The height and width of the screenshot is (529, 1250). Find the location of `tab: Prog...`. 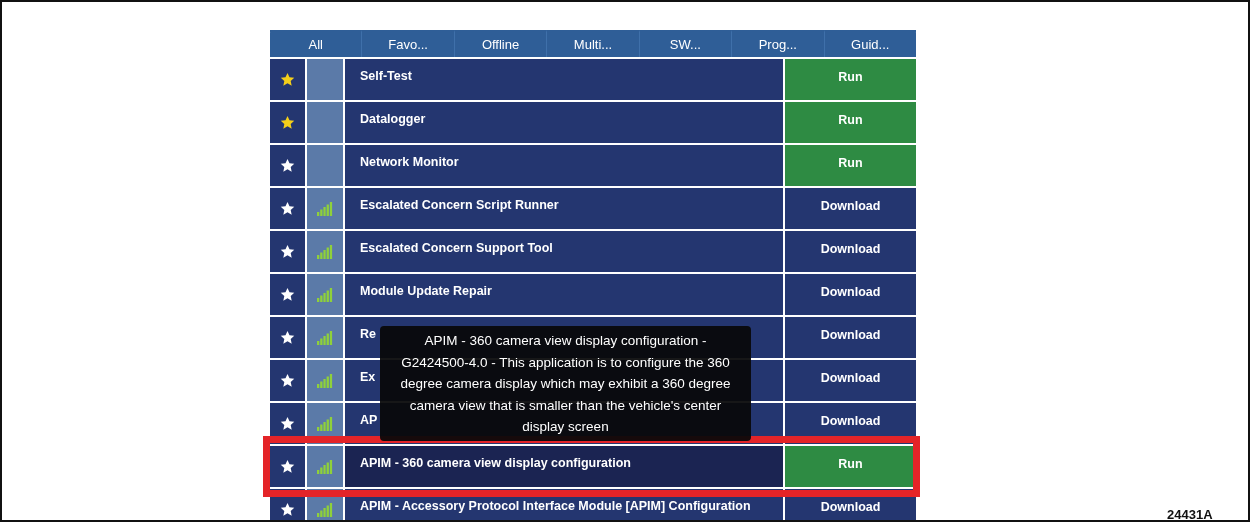

tab: Prog... is located at coordinates (777, 43).